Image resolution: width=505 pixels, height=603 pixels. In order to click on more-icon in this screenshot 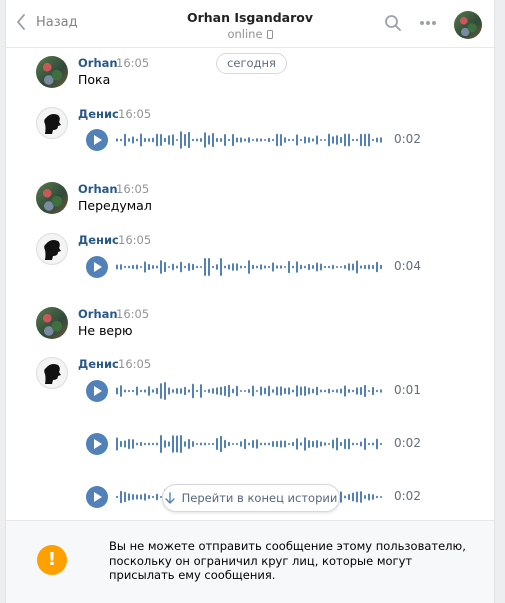, I will do `click(428, 23)`.